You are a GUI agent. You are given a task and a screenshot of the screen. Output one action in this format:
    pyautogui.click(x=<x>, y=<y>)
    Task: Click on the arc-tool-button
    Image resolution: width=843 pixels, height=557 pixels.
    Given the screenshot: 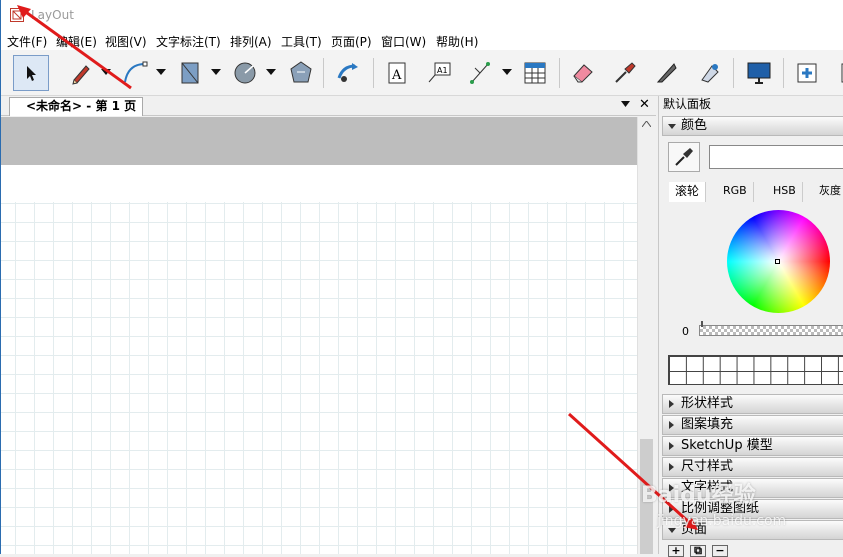 What is the action you would take?
    pyautogui.click(x=135, y=73)
    